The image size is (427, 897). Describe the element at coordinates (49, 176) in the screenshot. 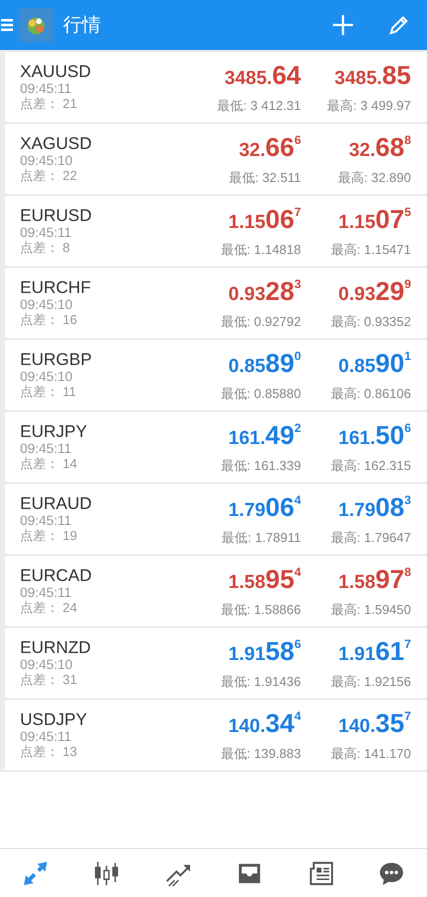

I see `spread-text: 点差： 22` at that location.